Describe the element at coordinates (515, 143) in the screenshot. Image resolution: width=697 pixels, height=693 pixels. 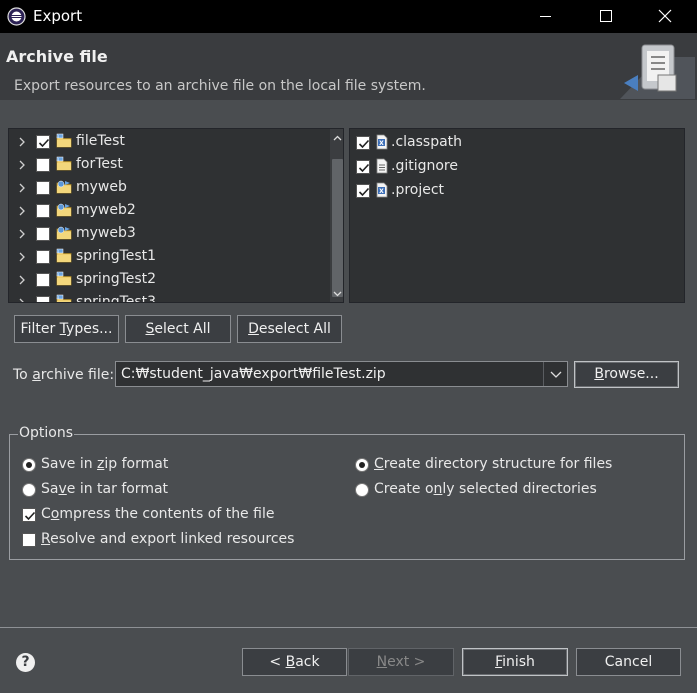
I see `file-item-classpath: X .classpath` at that location.